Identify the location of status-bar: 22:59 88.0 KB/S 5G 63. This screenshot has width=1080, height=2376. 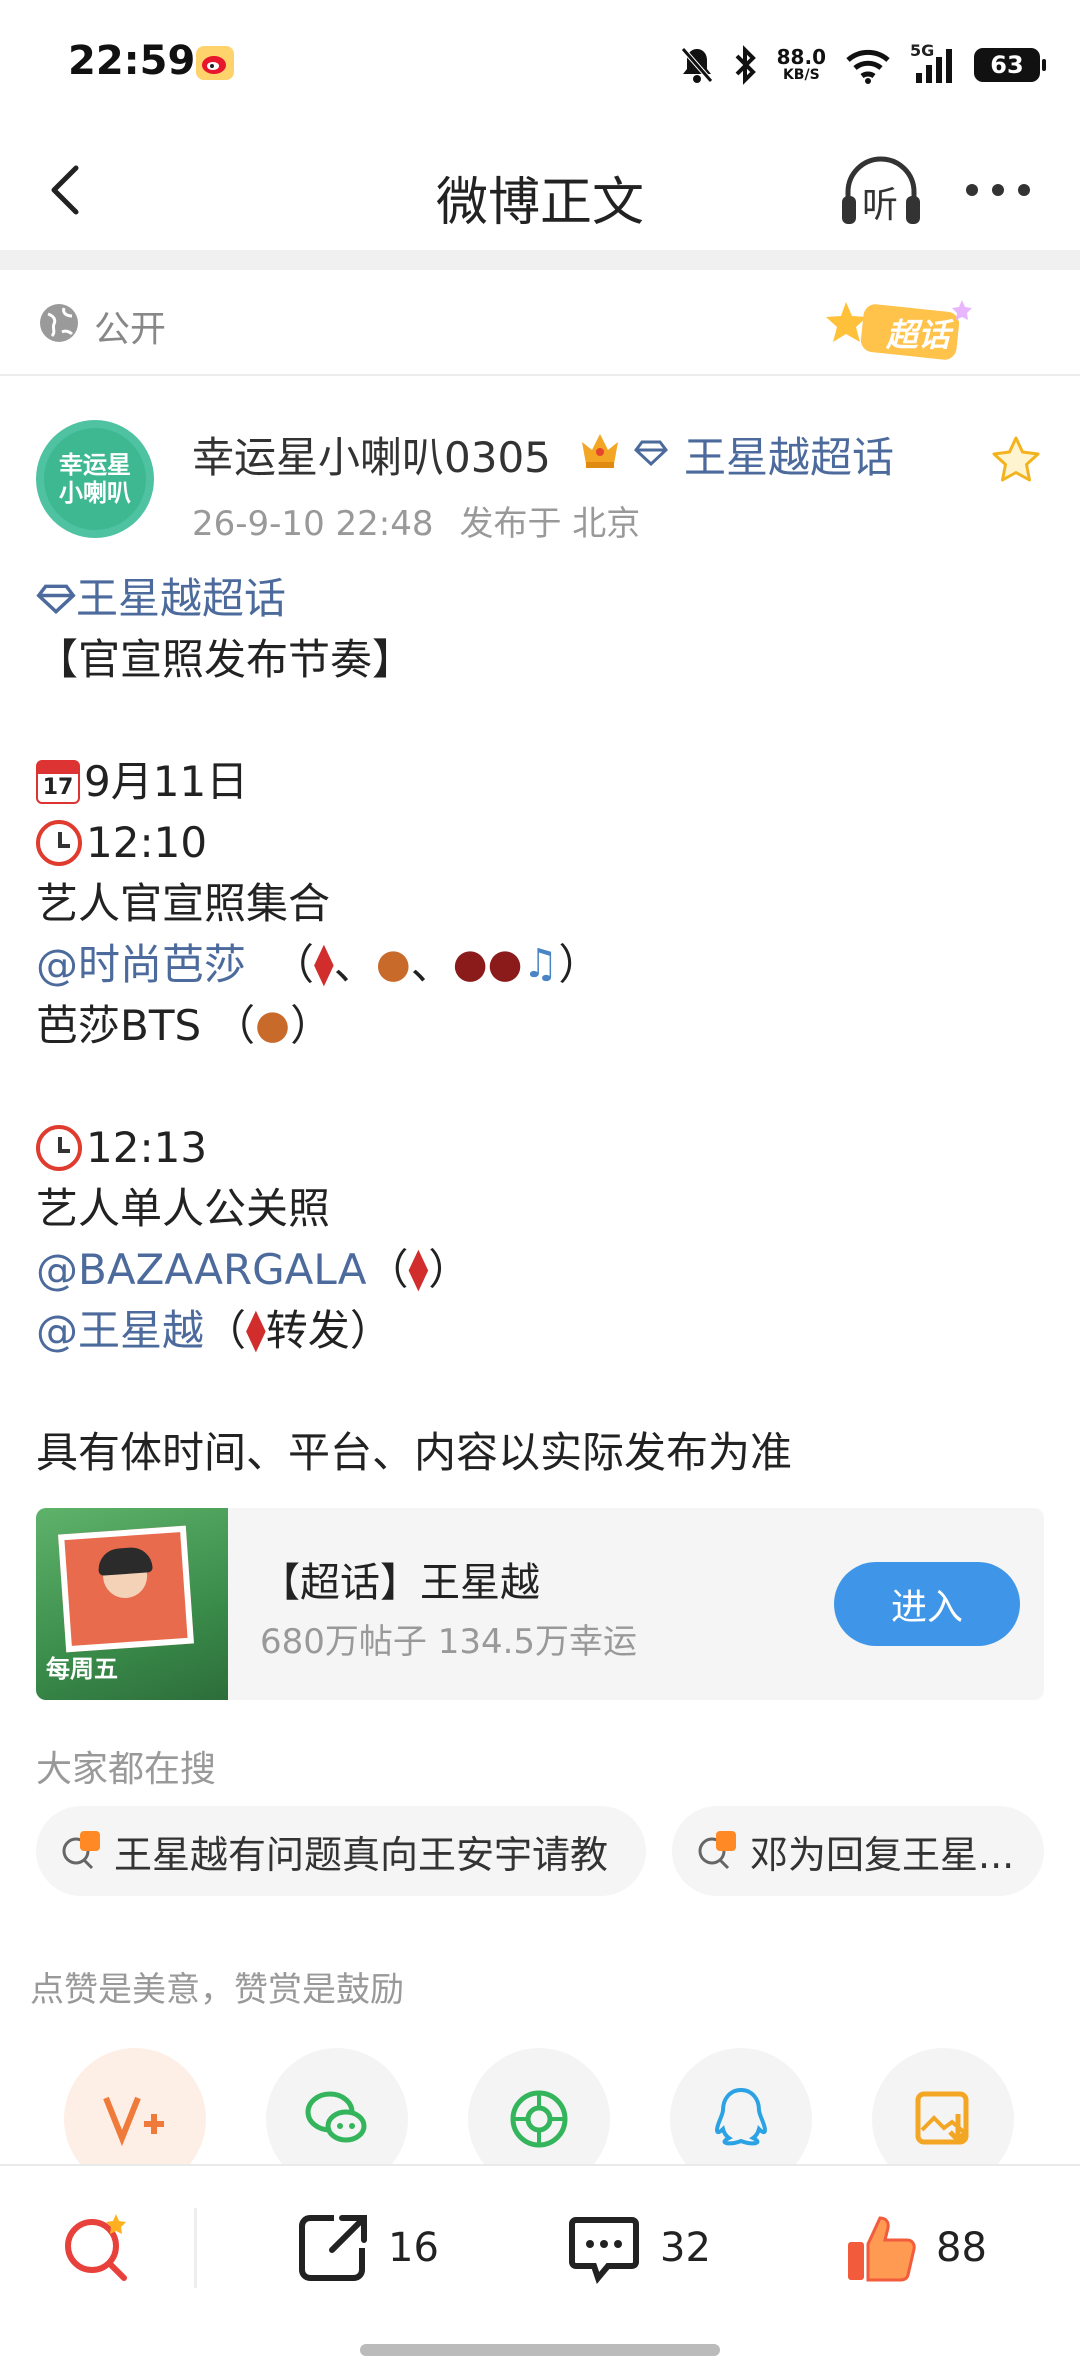
(540, 60).